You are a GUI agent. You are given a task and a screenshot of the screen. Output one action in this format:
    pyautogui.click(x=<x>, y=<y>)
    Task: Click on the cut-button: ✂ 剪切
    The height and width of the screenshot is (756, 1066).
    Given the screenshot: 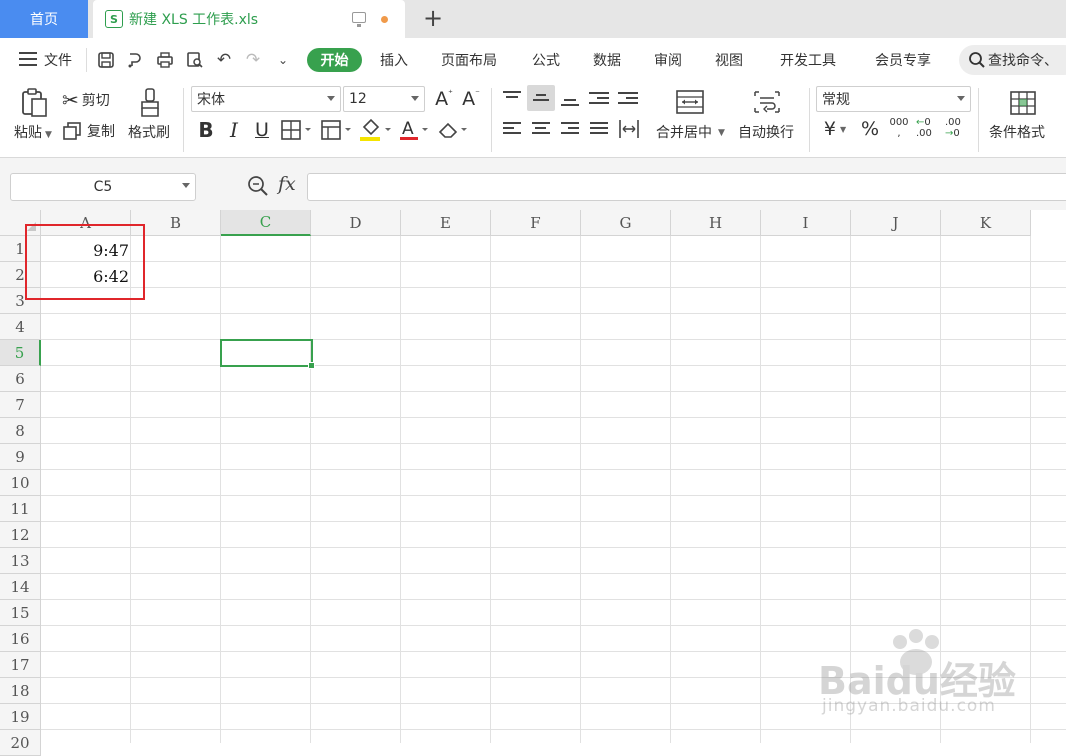 What is the action you would take?
    pyautogui.click(x=92, y=100)
    